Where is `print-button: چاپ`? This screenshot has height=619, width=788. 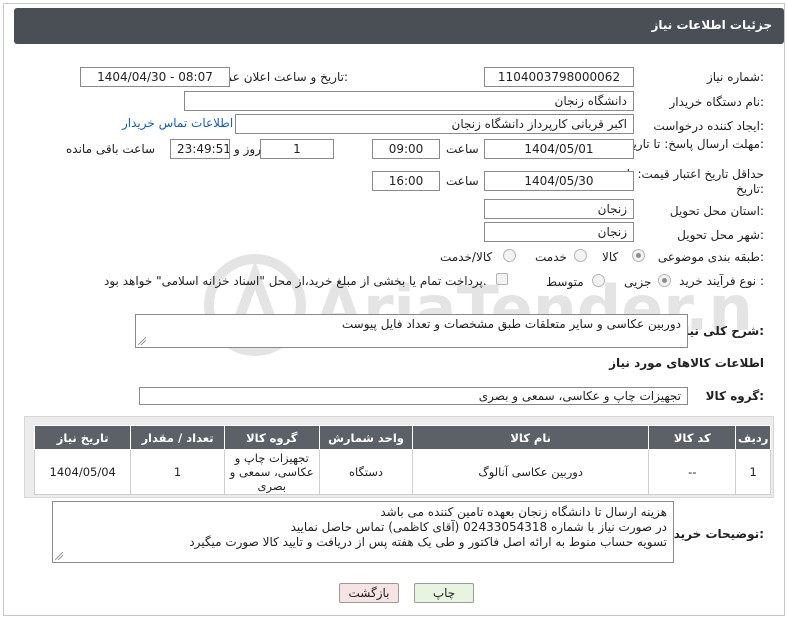
print-button: چاپ is located at coordinates (444, 593).